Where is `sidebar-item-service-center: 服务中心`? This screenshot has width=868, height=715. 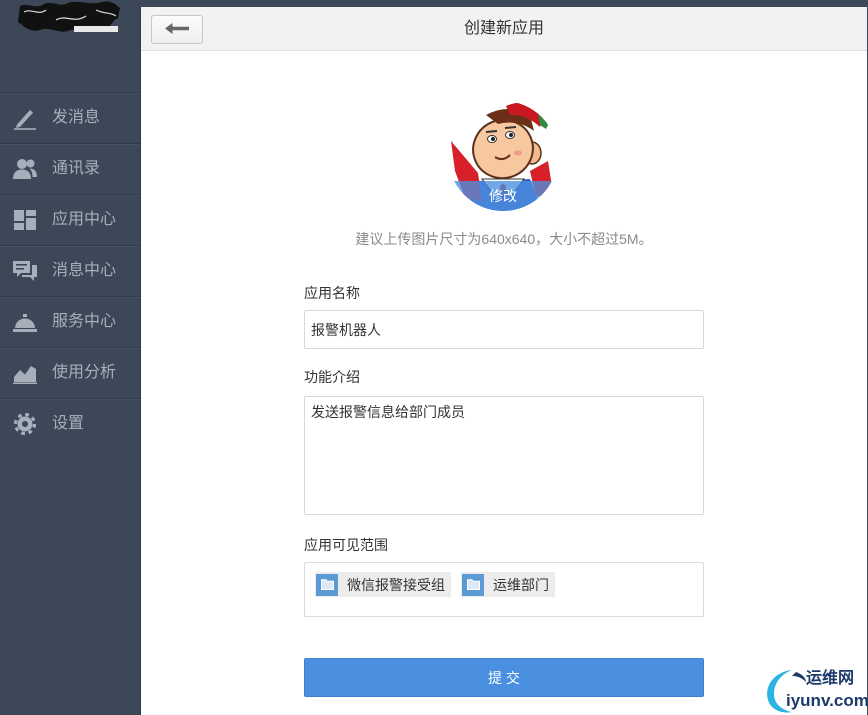
sidebar-item-service-center: 服务中心 is located at coordinates (70, 321).